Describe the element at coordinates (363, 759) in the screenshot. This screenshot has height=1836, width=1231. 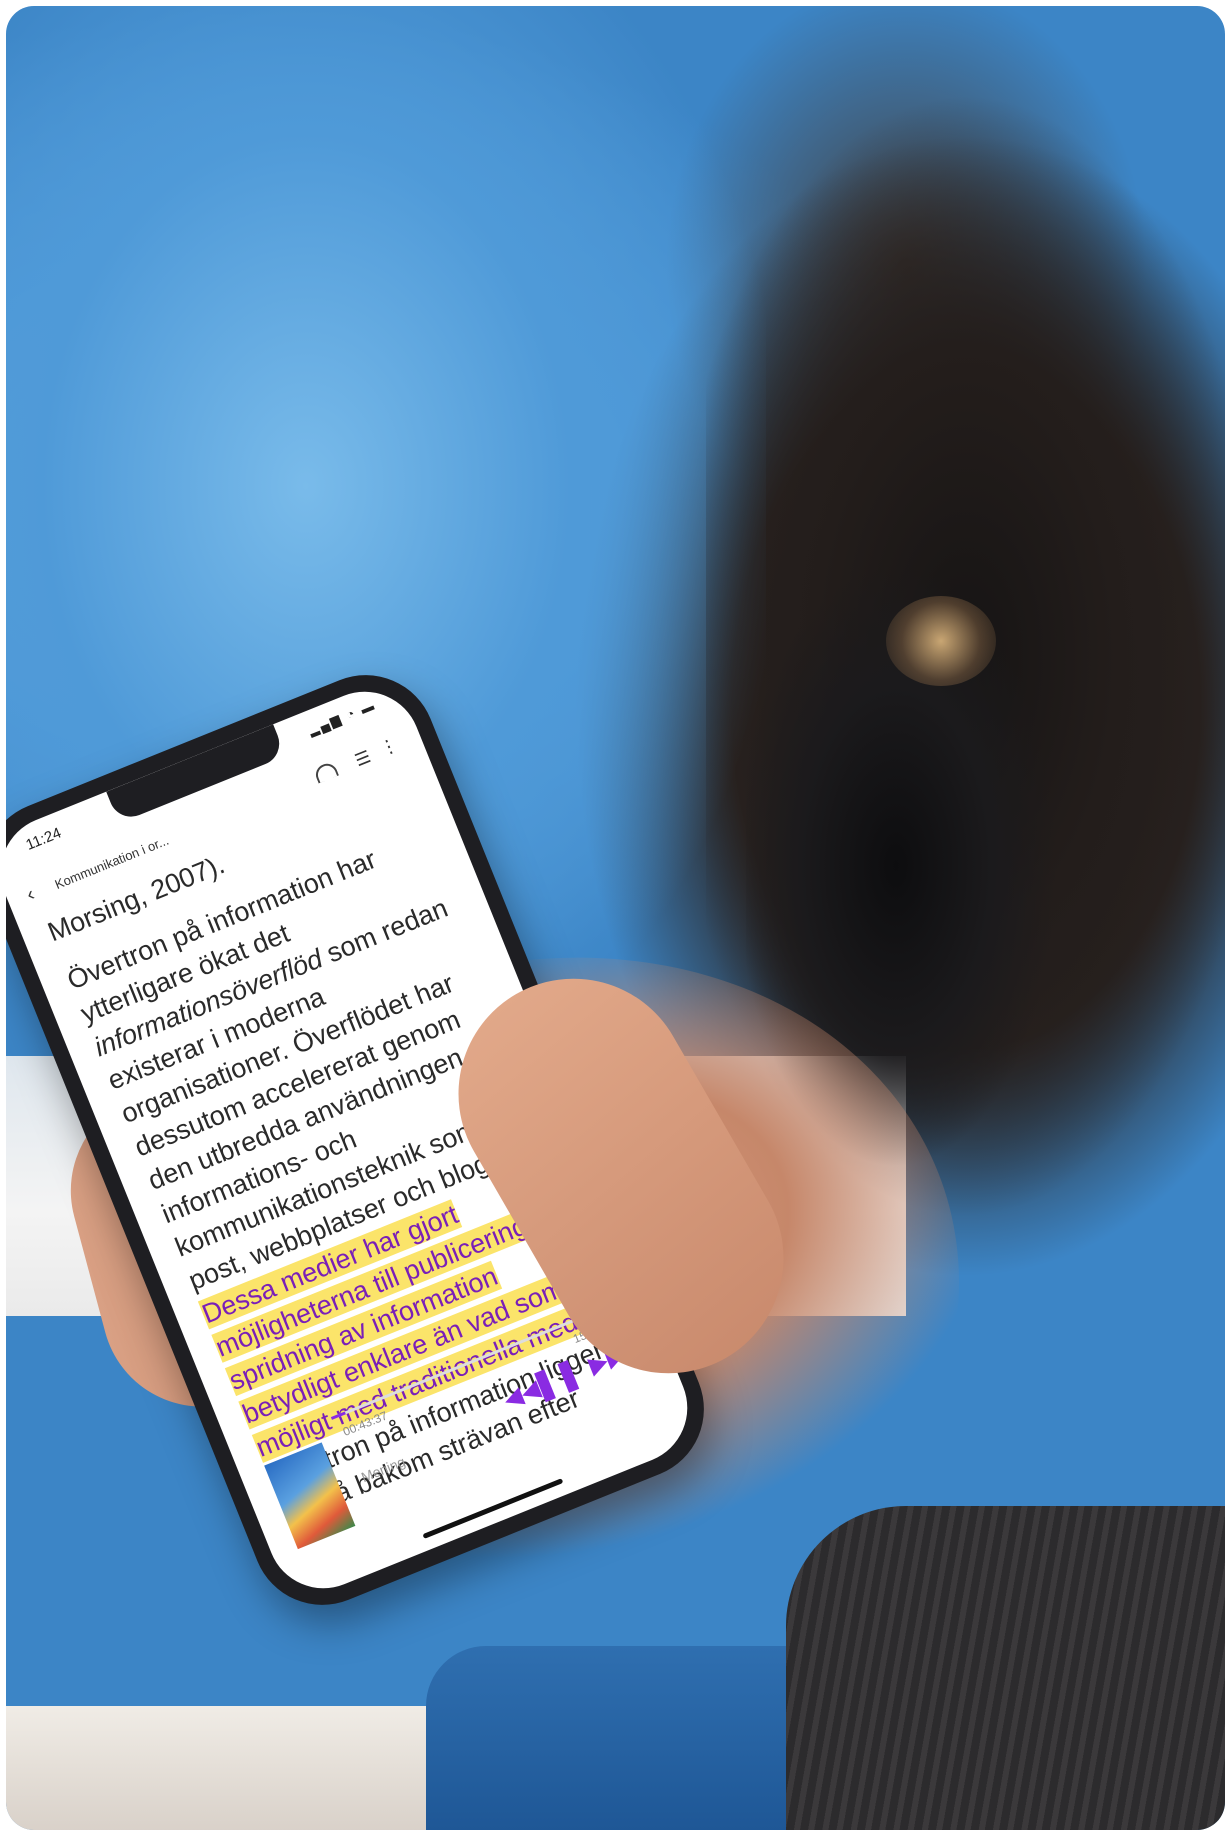
I see `table-of-contents-icon: ☰` at that location.